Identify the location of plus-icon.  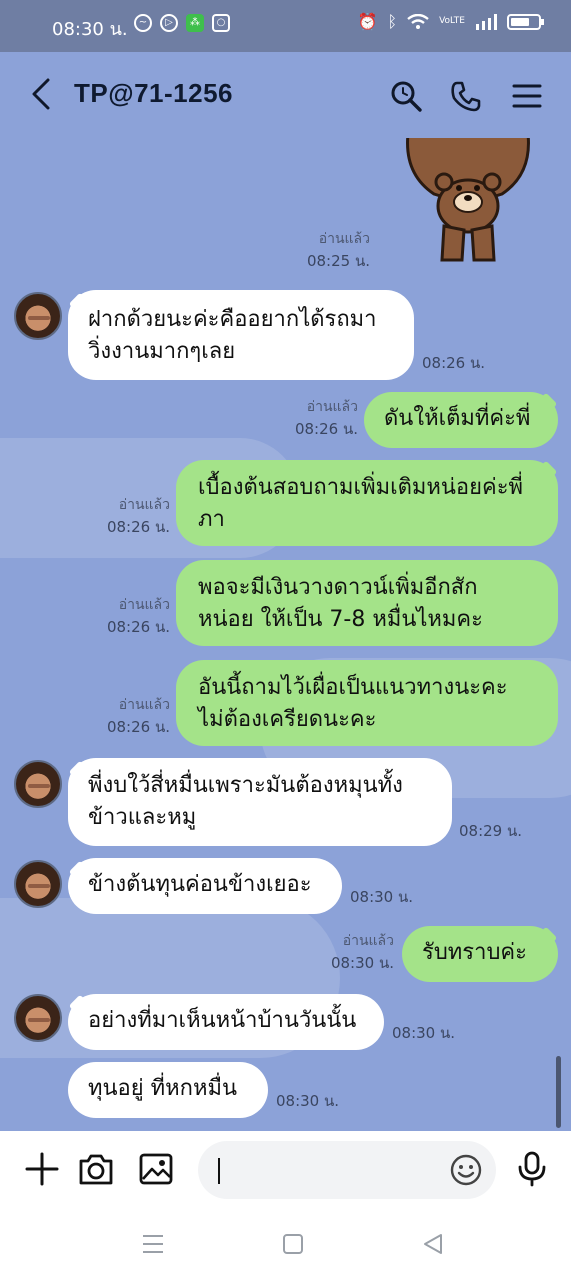
(42, 1169).